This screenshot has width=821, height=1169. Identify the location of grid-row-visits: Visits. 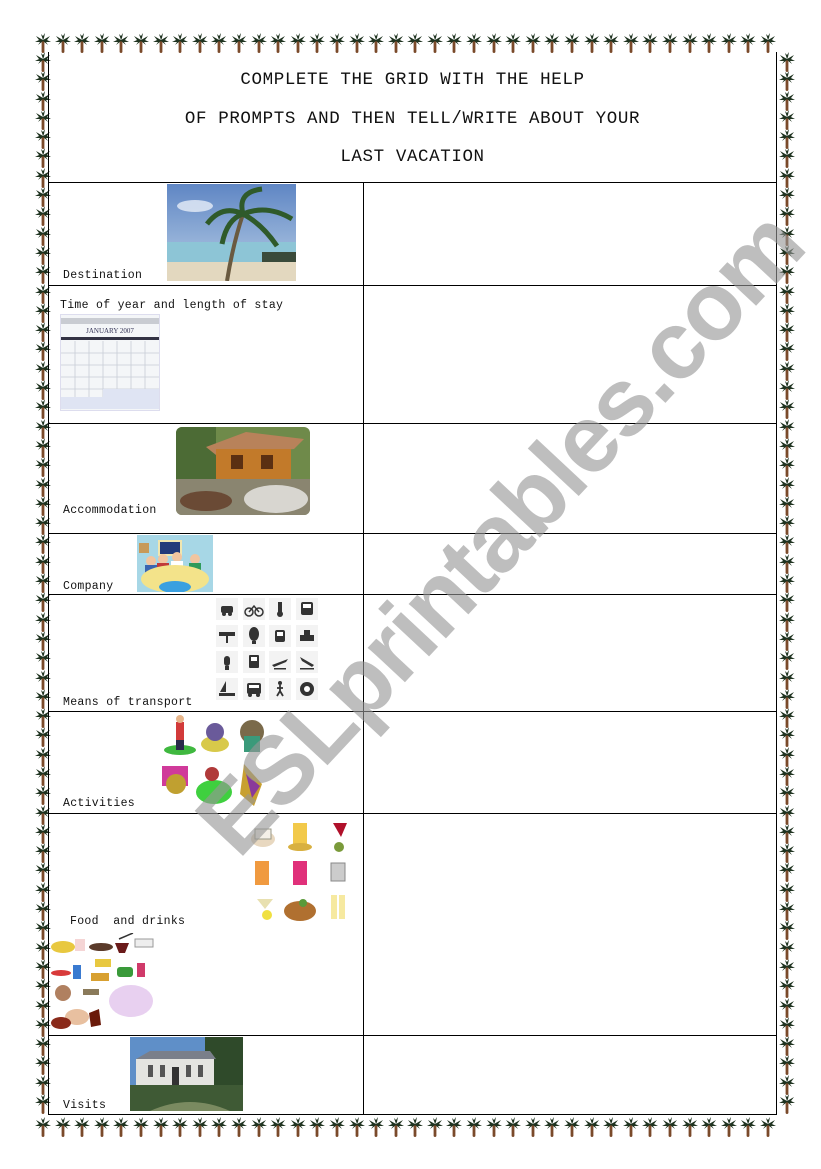
(412, 1075).